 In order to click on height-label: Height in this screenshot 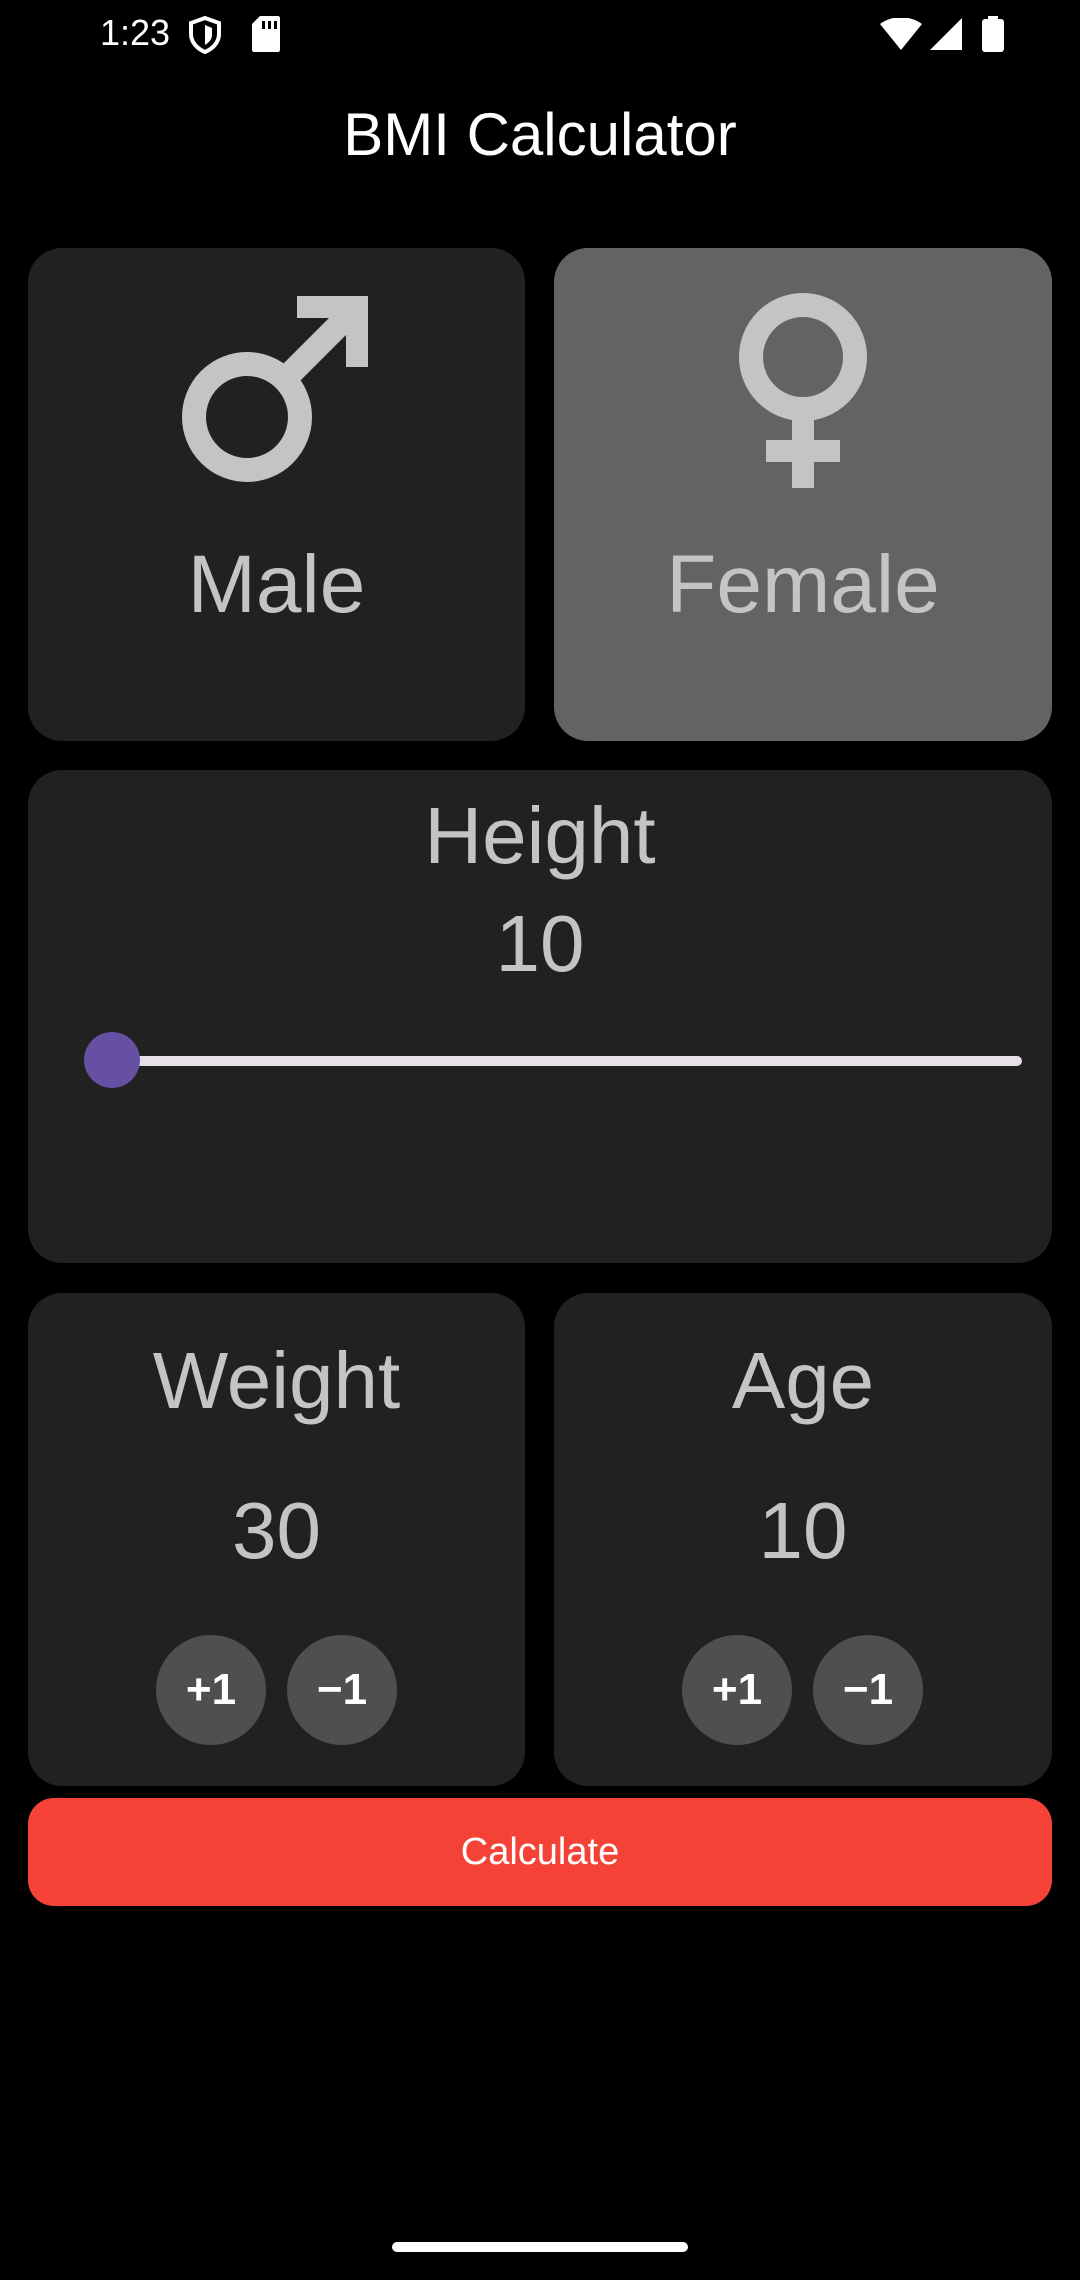, I will do `click(540, 835)`.